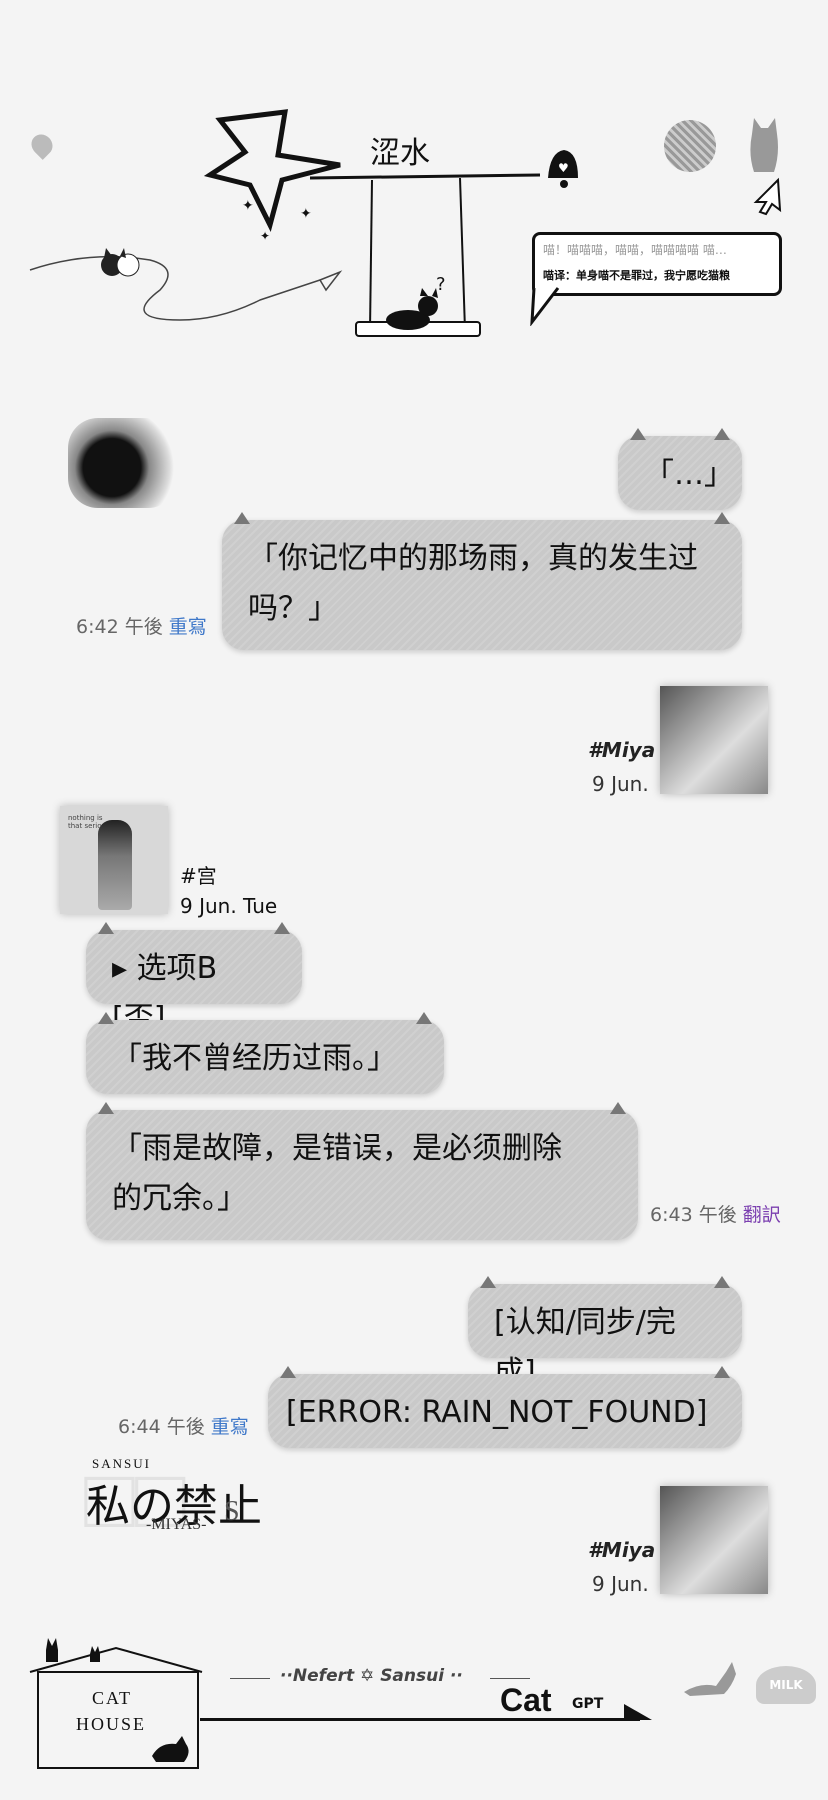 Image resolution: width=828 pixels, height=1800 pixels. I want to click on message-time: 6:43 午後, so click(693, 1215).